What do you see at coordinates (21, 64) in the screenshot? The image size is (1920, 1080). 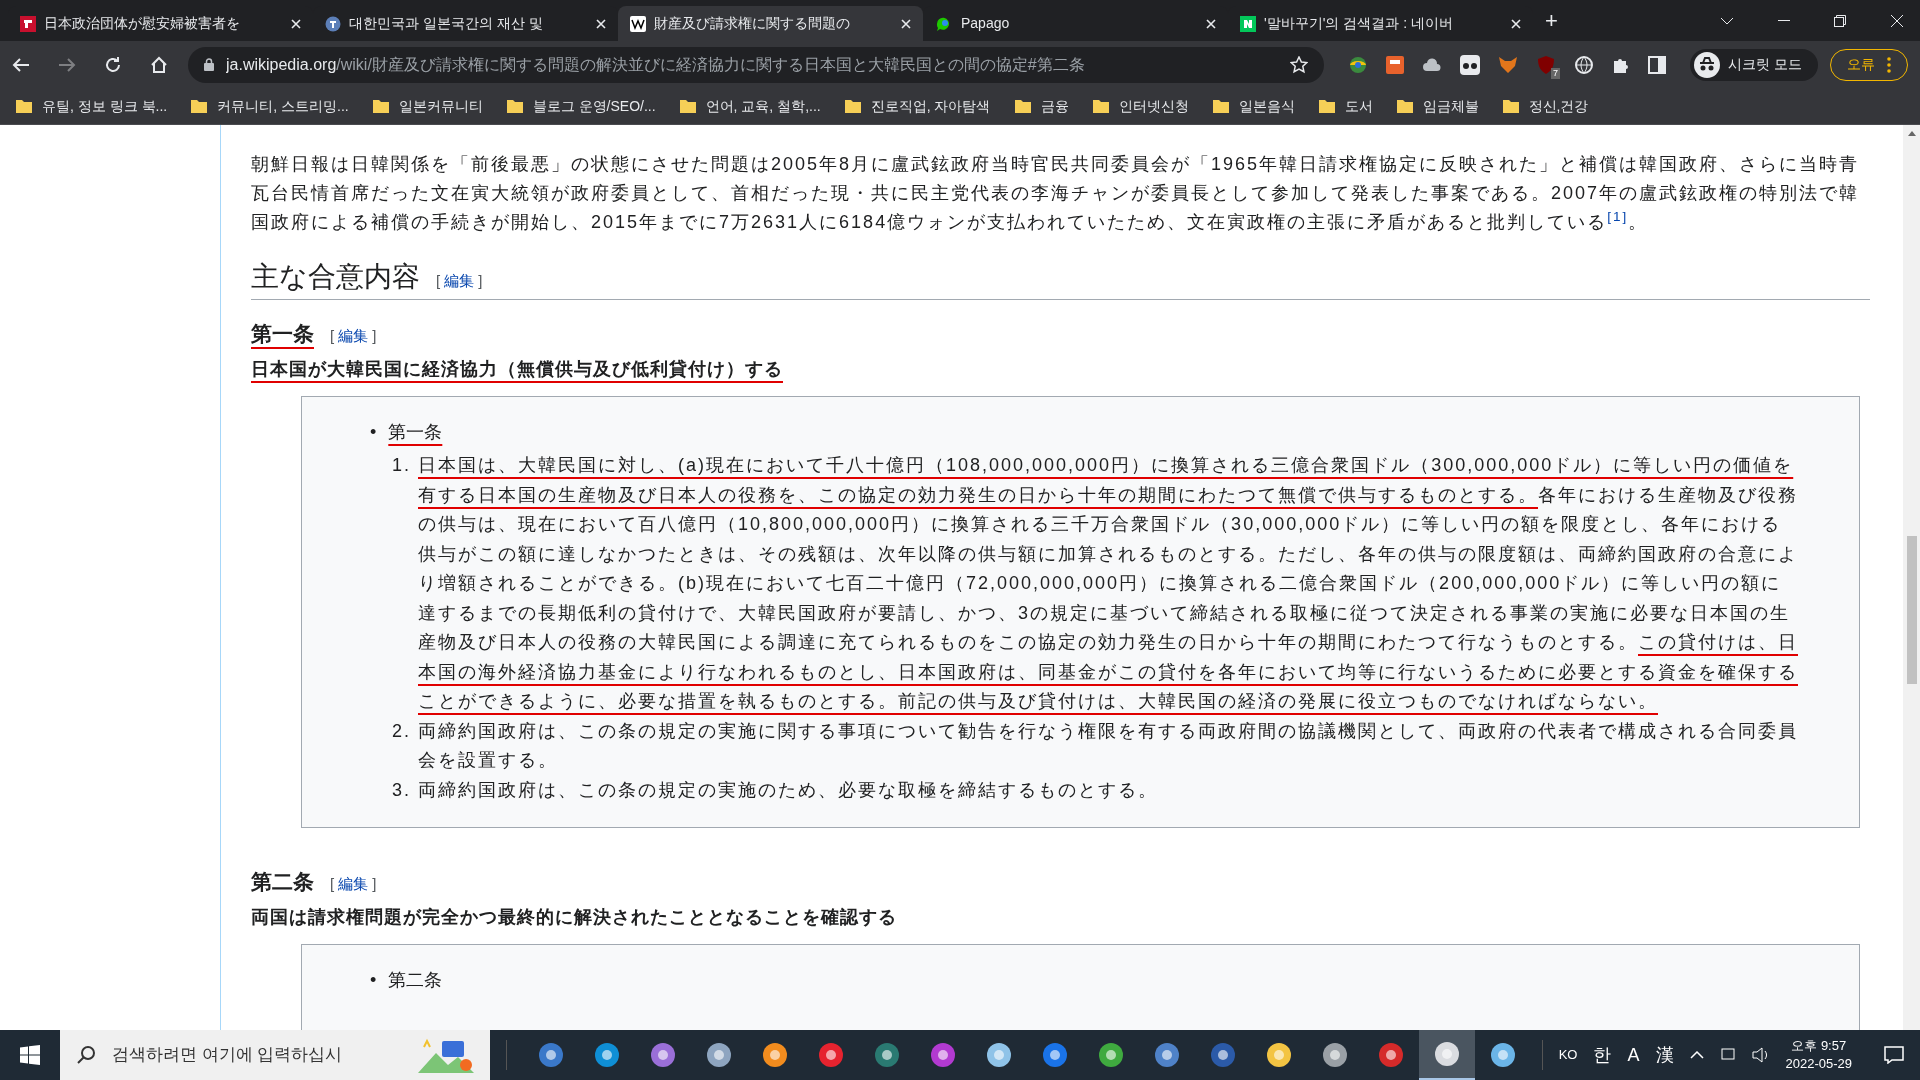 I see `back-arrow-icon` at bounding box center [21, 64].